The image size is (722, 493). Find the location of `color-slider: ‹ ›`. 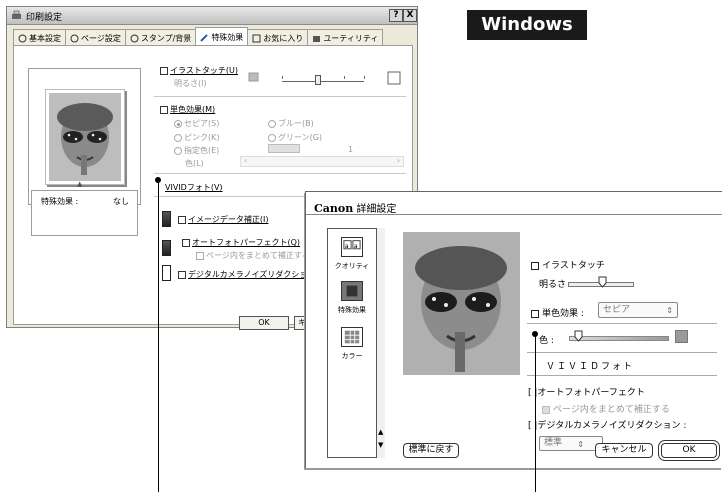

color-slider: ‹ › is located at coordinates (322, 161).